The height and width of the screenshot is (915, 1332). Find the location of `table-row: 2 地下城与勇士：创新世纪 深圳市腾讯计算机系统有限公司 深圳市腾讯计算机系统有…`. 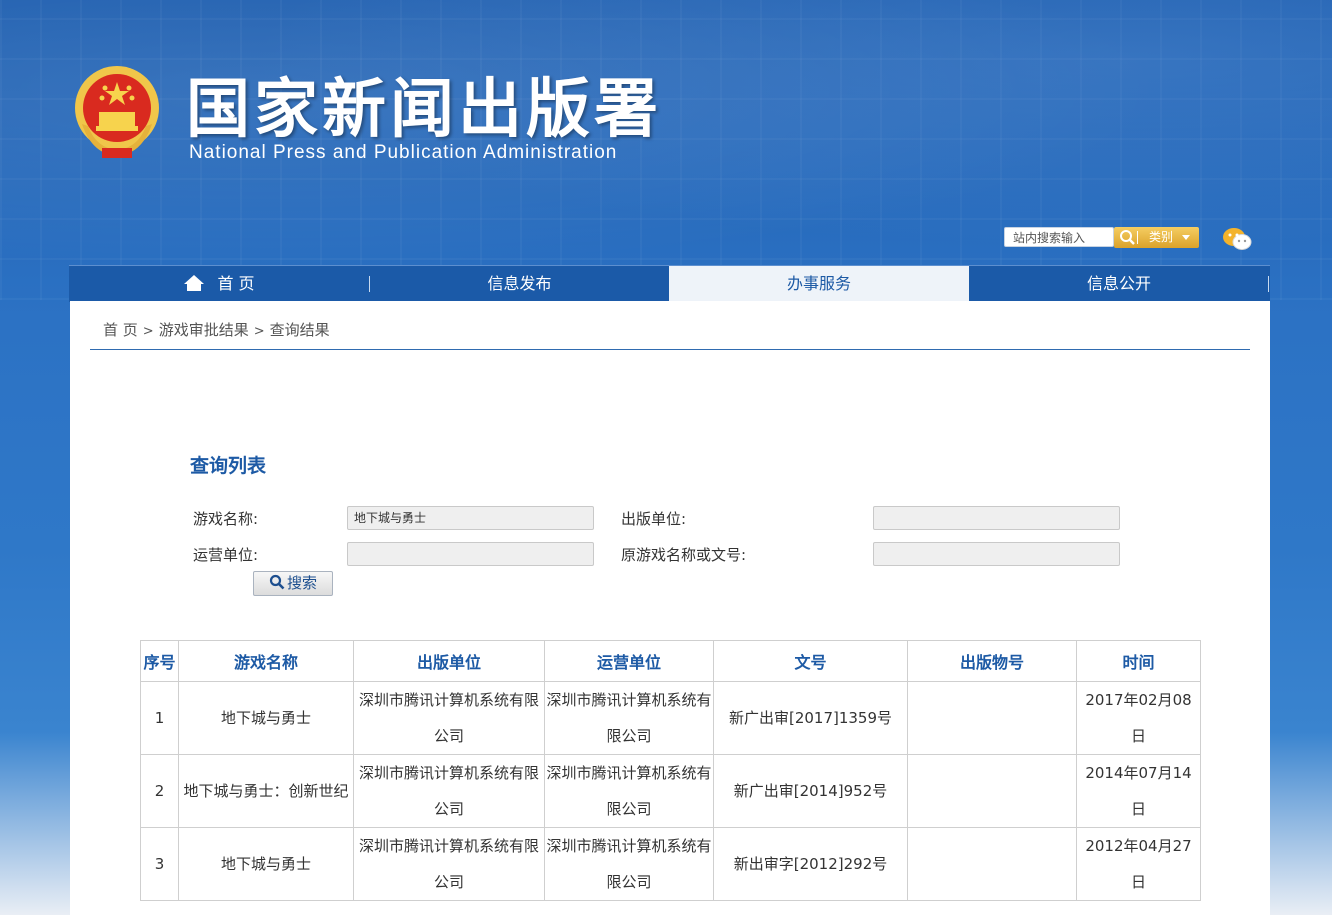

table-row: 2 地下城与勇士：创新世纪 深圳市腾讯计算机系统有限公司 深圳市腾讯计算机系统有… is located at coordinates (670, 791).